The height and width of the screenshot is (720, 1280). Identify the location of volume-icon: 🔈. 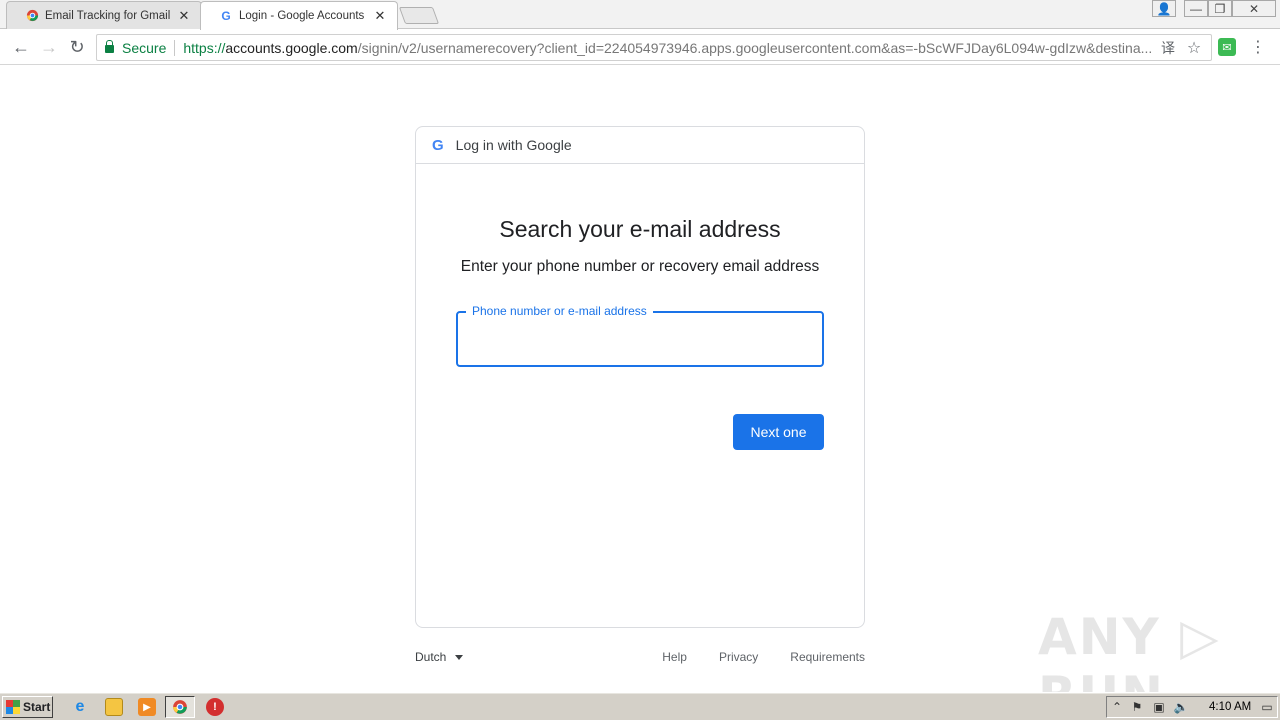
(1181, 707).